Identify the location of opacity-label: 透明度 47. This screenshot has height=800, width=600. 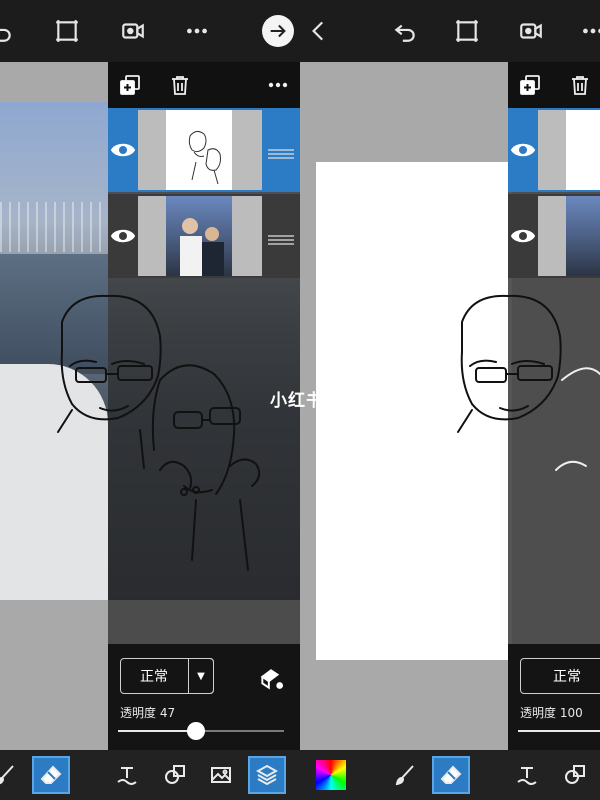
(147, 712).